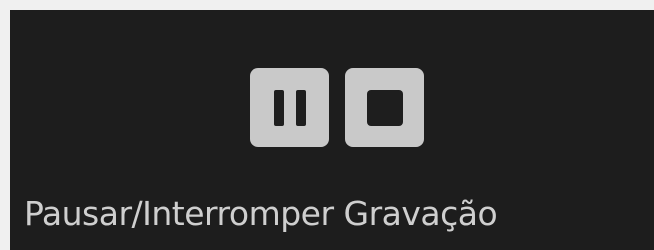  I want to click on stop-icon, so click(384, 107).